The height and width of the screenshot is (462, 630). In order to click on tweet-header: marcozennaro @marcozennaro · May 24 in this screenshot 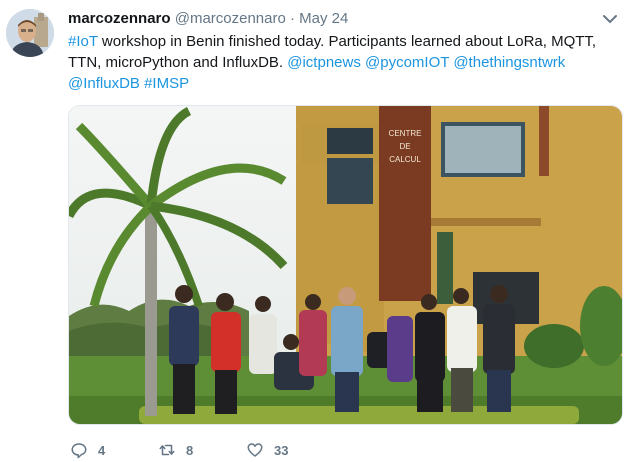, I will do `click(208, 19)`.